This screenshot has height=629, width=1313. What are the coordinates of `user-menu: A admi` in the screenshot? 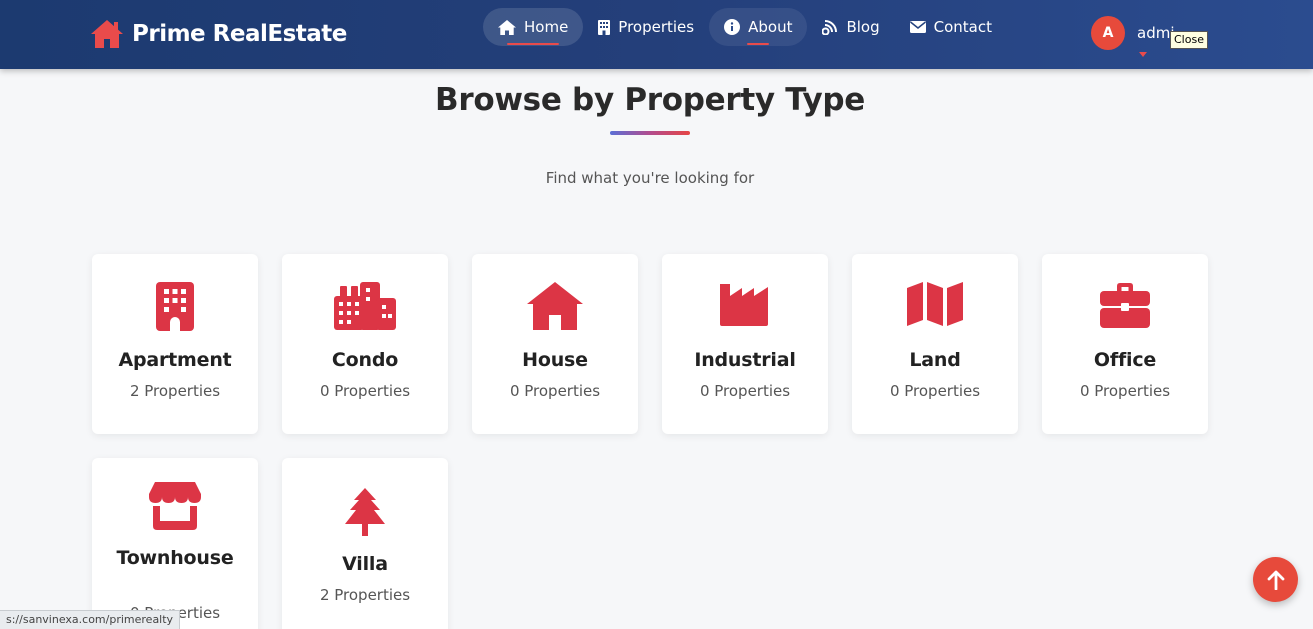 It's located at (1133, 36).